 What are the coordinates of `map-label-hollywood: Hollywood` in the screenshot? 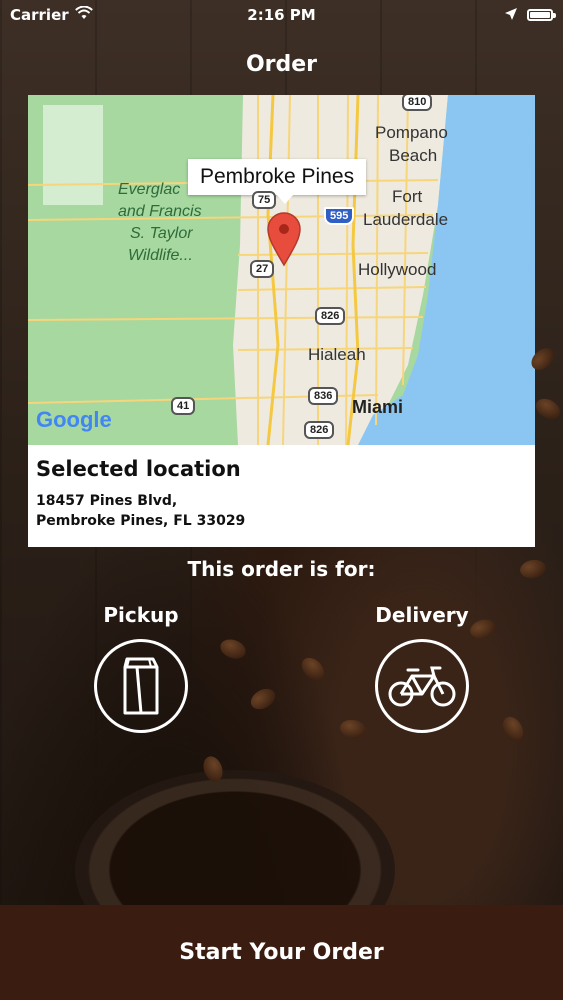 It's located at (397, 269).